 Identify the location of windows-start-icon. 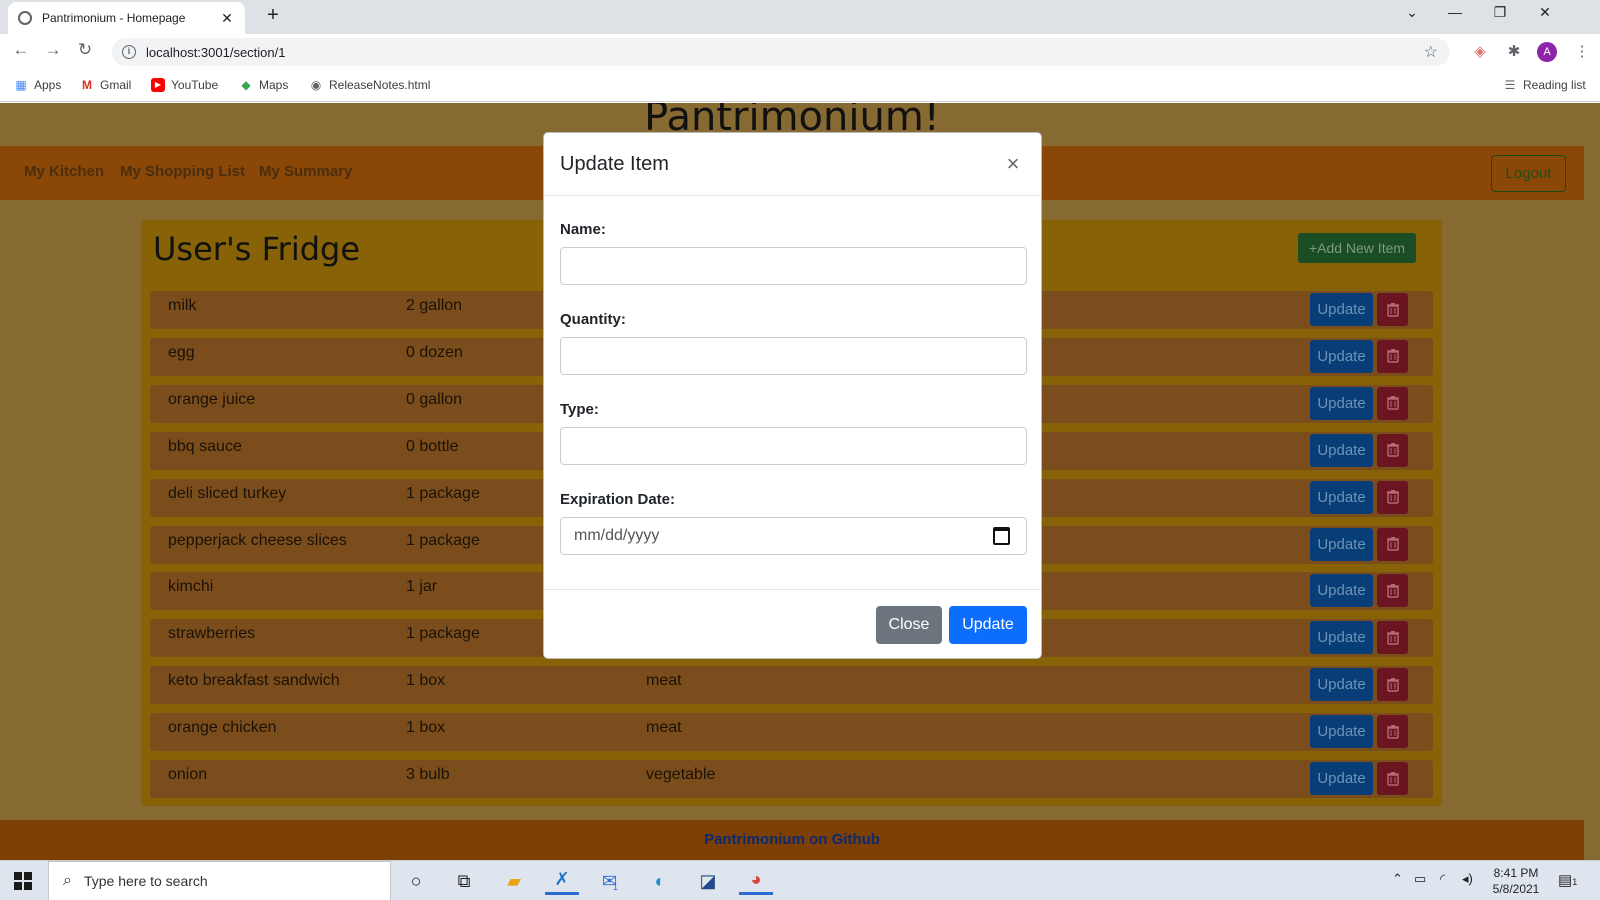
(23, 881).